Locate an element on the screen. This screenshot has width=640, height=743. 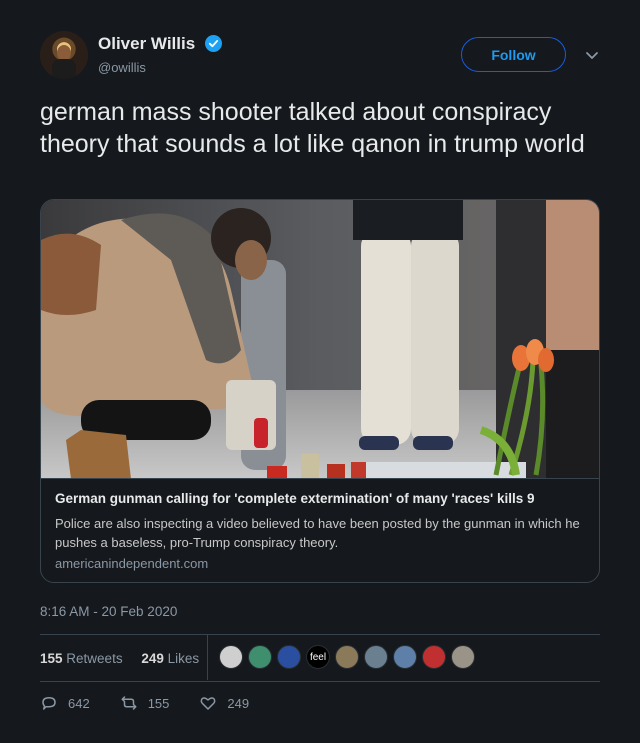
heart-icon is located at coordinates (208, 703).